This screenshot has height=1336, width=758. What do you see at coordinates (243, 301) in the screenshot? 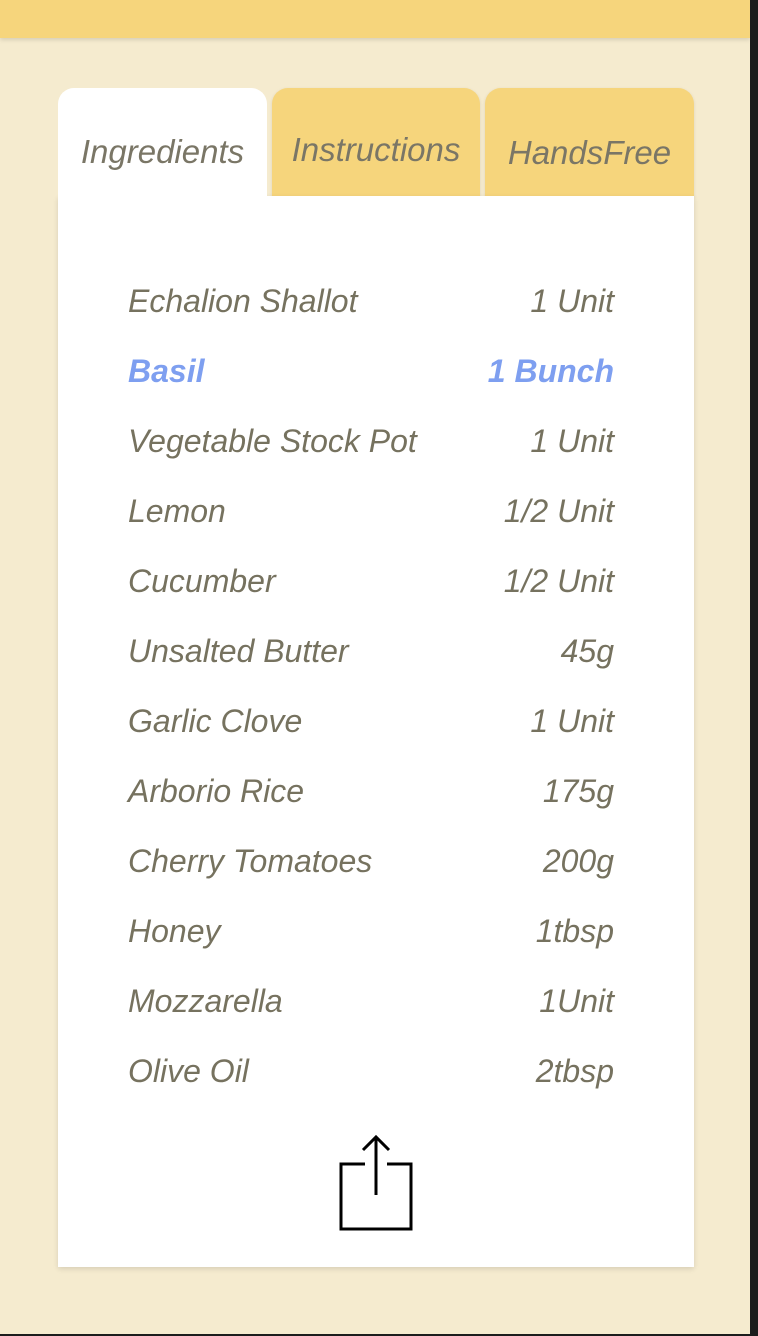
I see `ingredient-name: Echalion Shallot` at bounding box center [243, 301].